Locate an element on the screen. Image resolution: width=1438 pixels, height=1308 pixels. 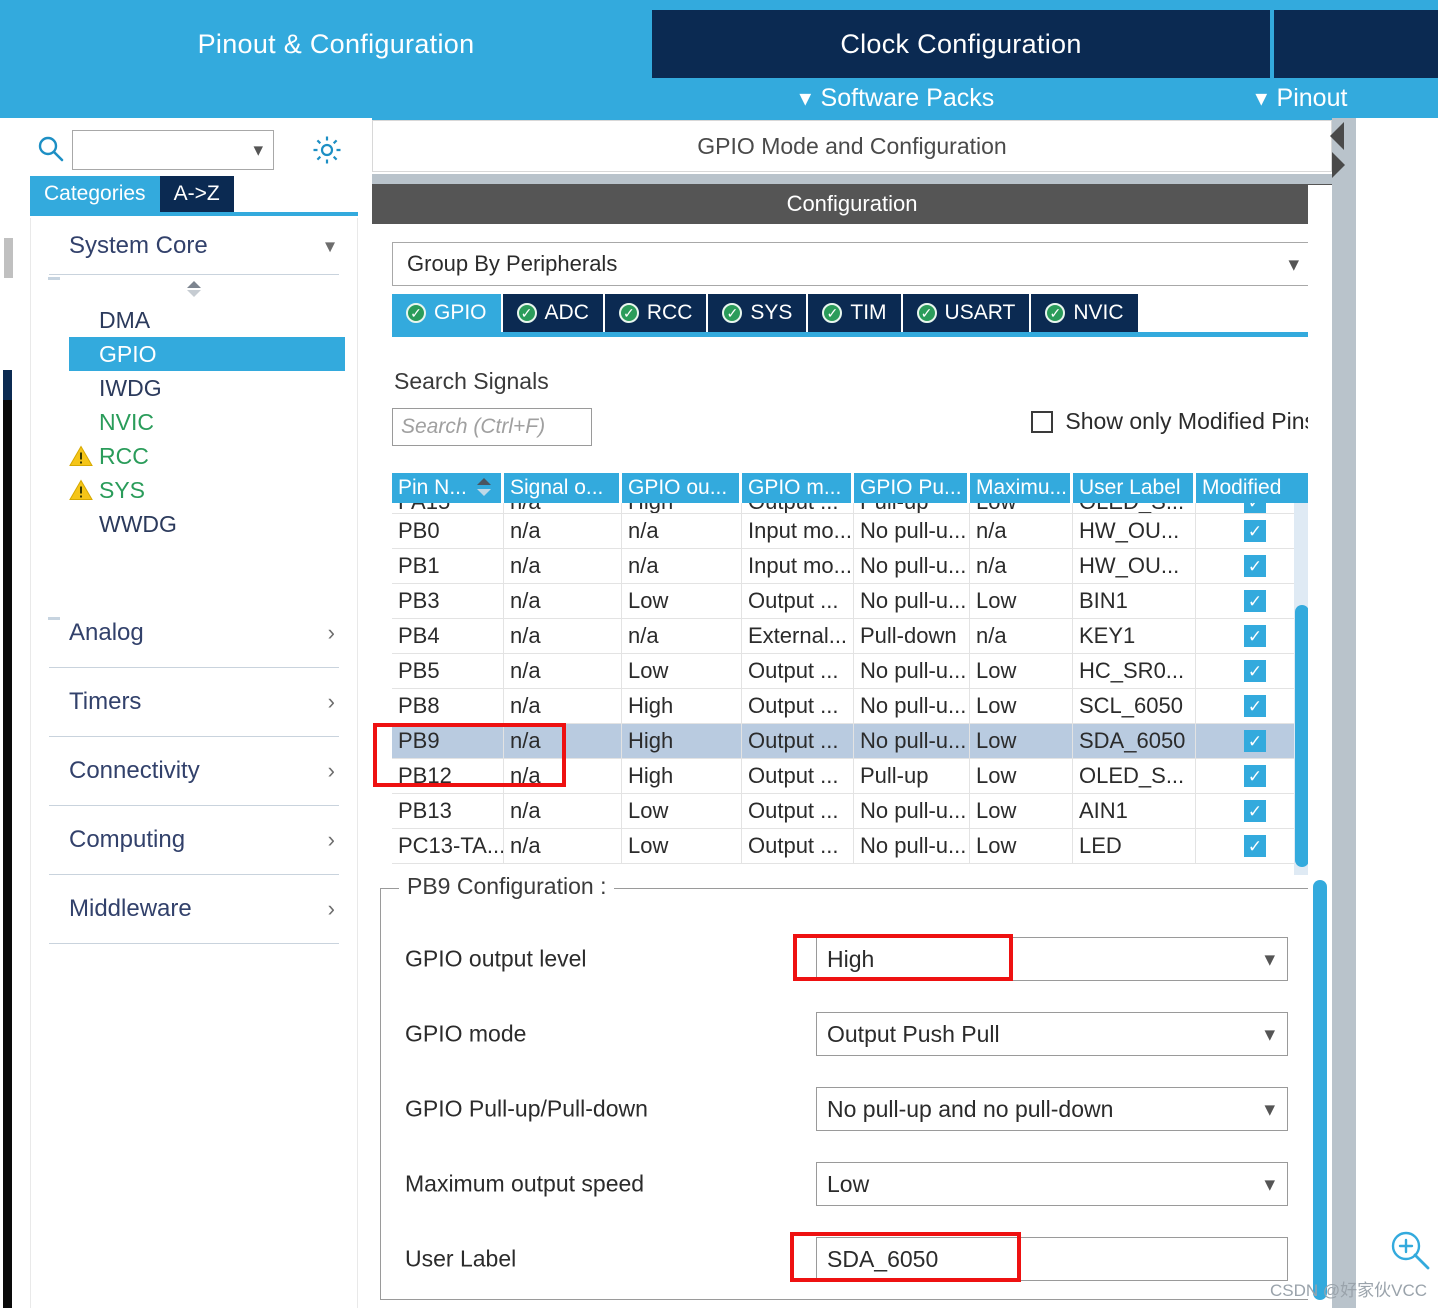
tab-rcc: ✓ RCC is located at coordinates (656, 313).